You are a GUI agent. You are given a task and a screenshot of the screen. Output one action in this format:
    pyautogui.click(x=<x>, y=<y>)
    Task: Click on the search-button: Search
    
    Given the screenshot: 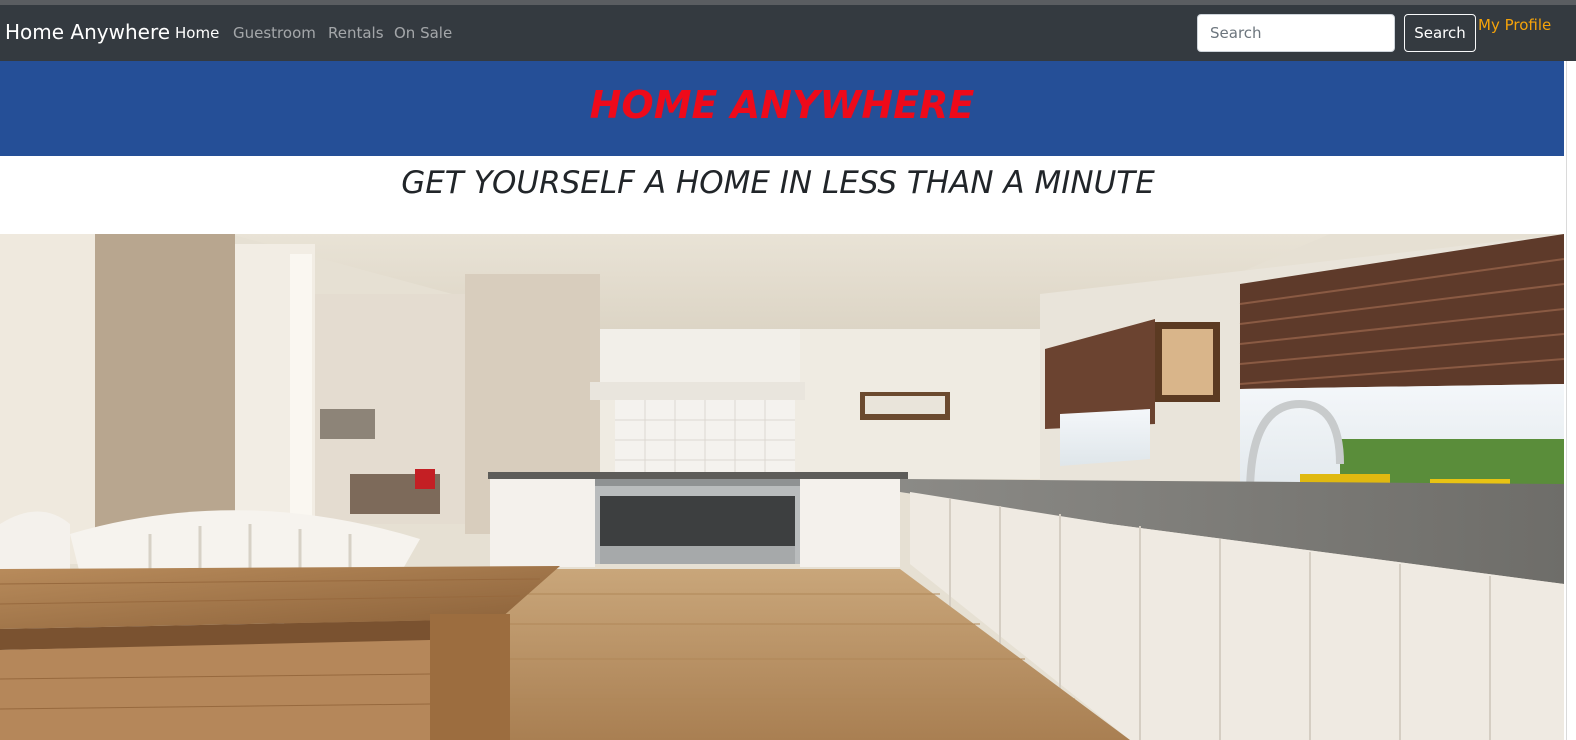 What is the action you would take?
    pyautogui.click(x=1440, y=33)
    